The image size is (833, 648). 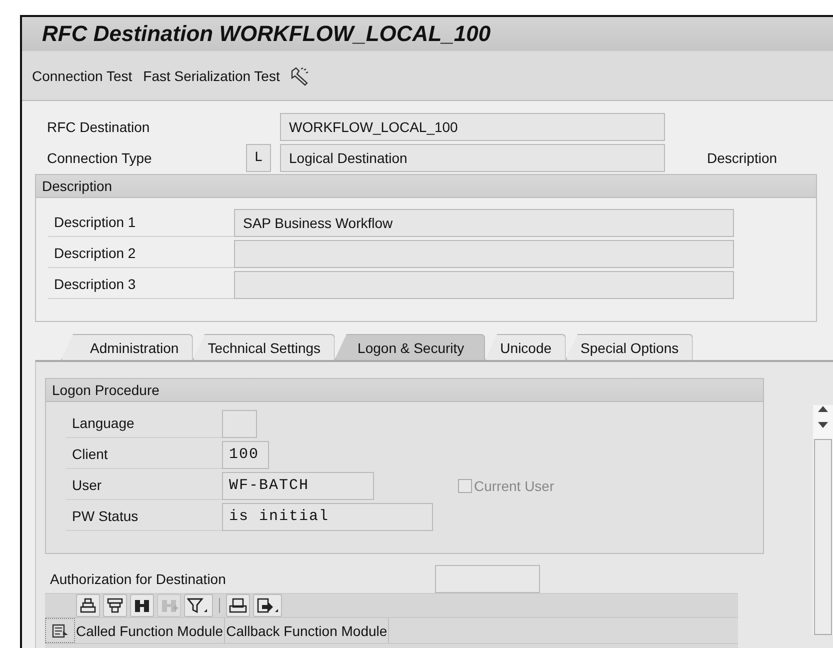 I want to click on tab: Unicode, so click(x=525, y=347).